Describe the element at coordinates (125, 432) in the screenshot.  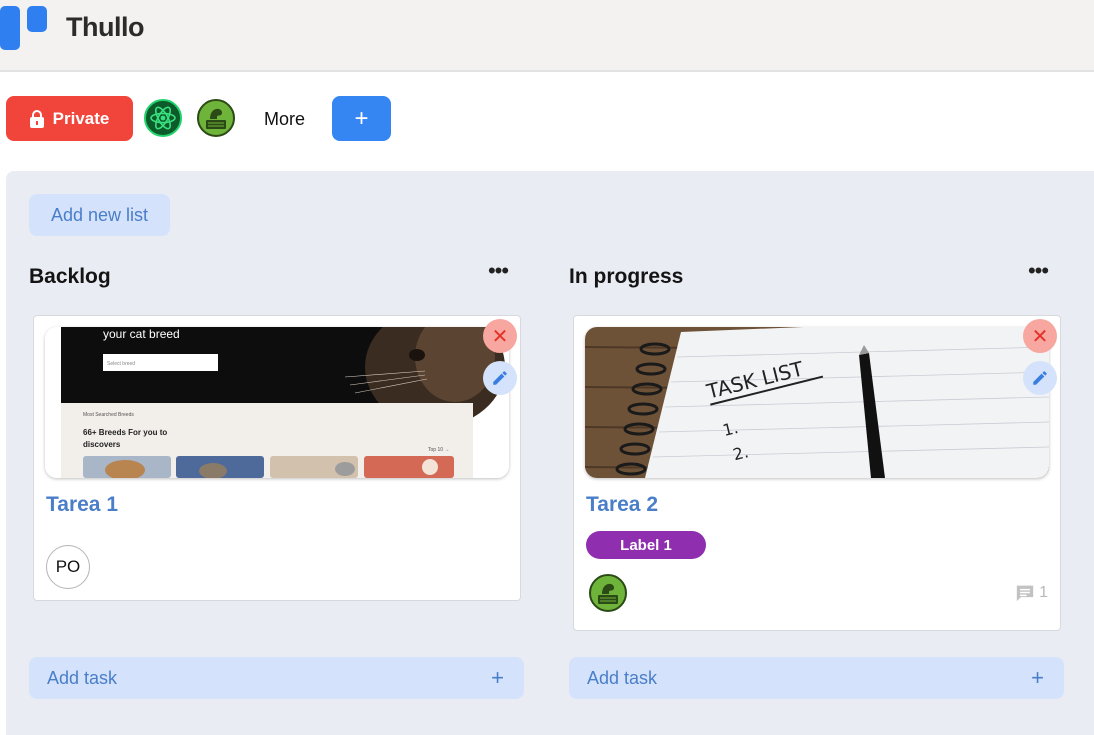
I see `svg-text: 66+ Breeds For you to` at that location.